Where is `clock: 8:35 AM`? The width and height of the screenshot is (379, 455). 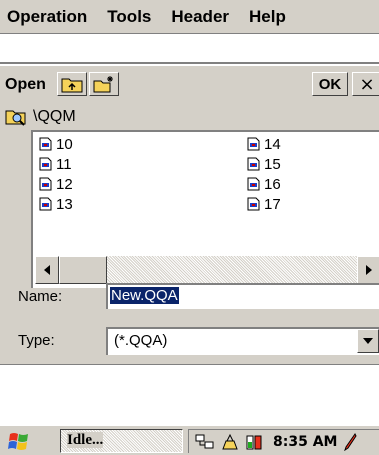
clock: 8:35 AM is located at coordinates (305, 442).